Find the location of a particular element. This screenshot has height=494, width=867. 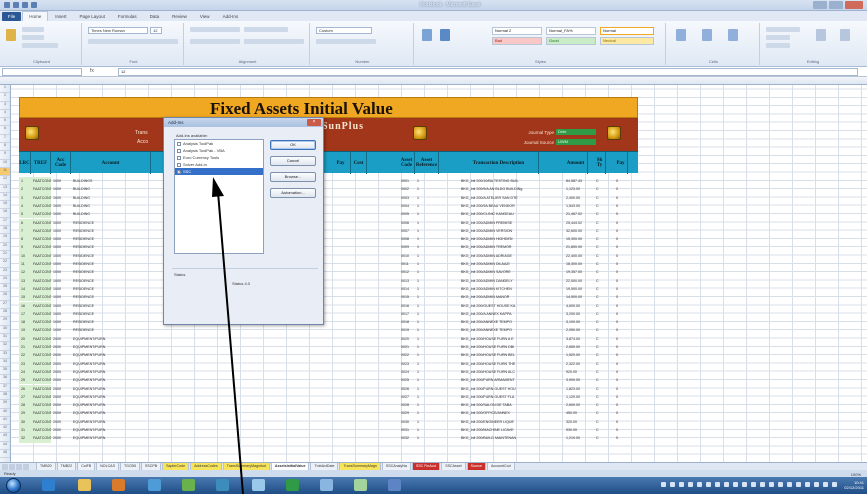

table-cell: 0016 is located at coordinates (407, 306).